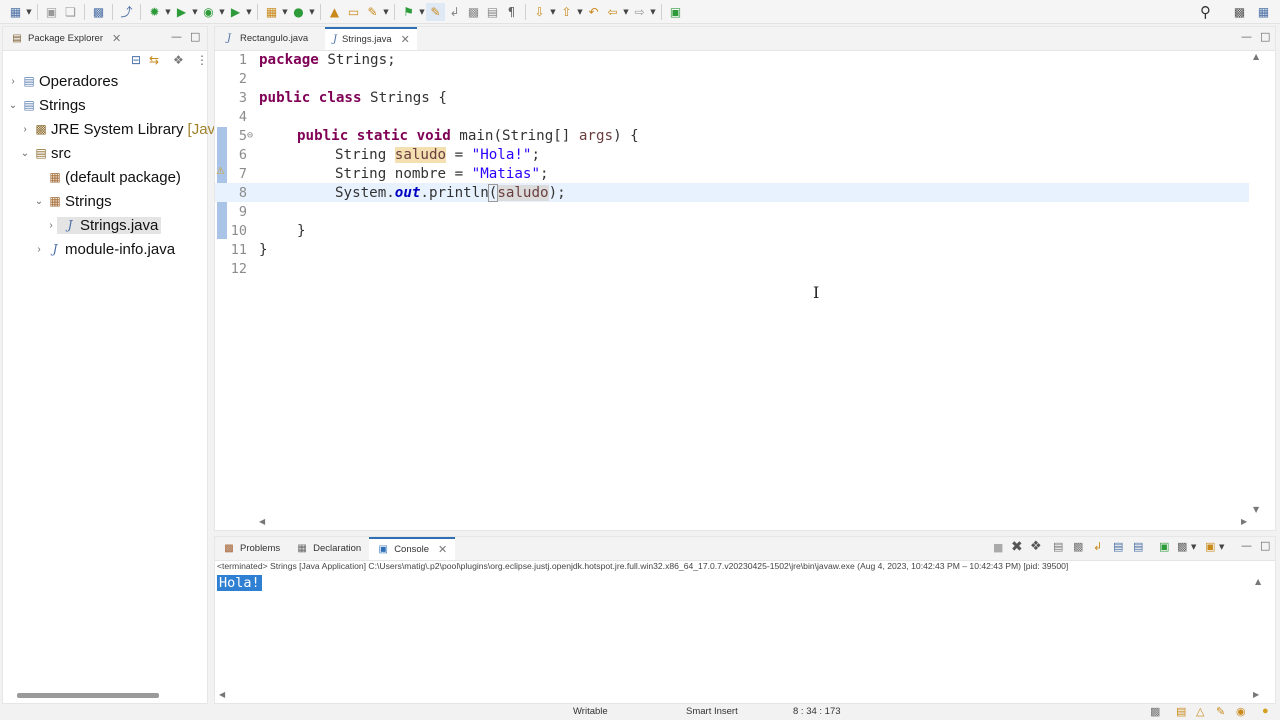 This screenshot has height=720, width=1280. I want to click on code-line-4: 4, so click(732, 116).